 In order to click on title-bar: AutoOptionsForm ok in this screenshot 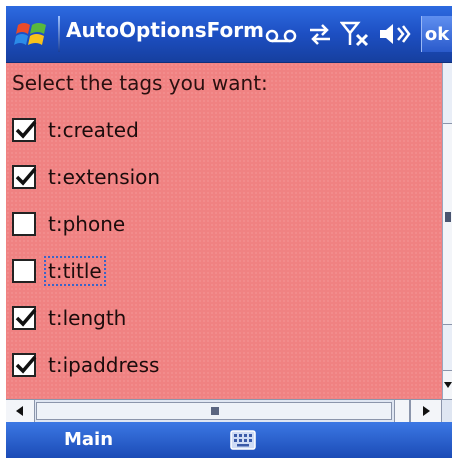, I will do `click(229, 34)`.